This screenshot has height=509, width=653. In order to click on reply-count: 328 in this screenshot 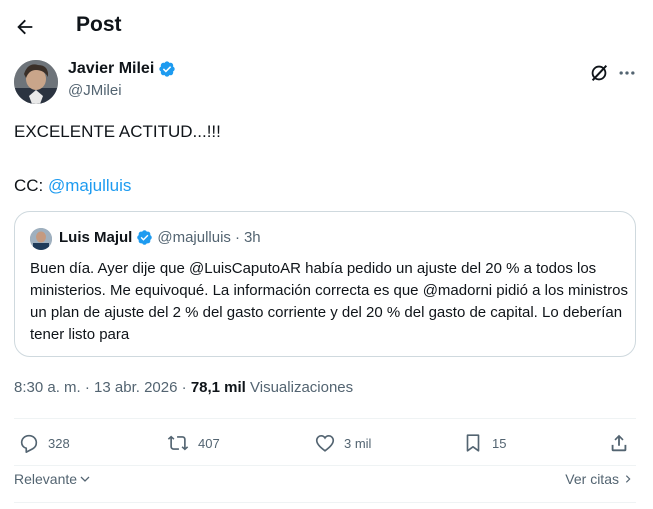, I will do `click(59, 443)`.